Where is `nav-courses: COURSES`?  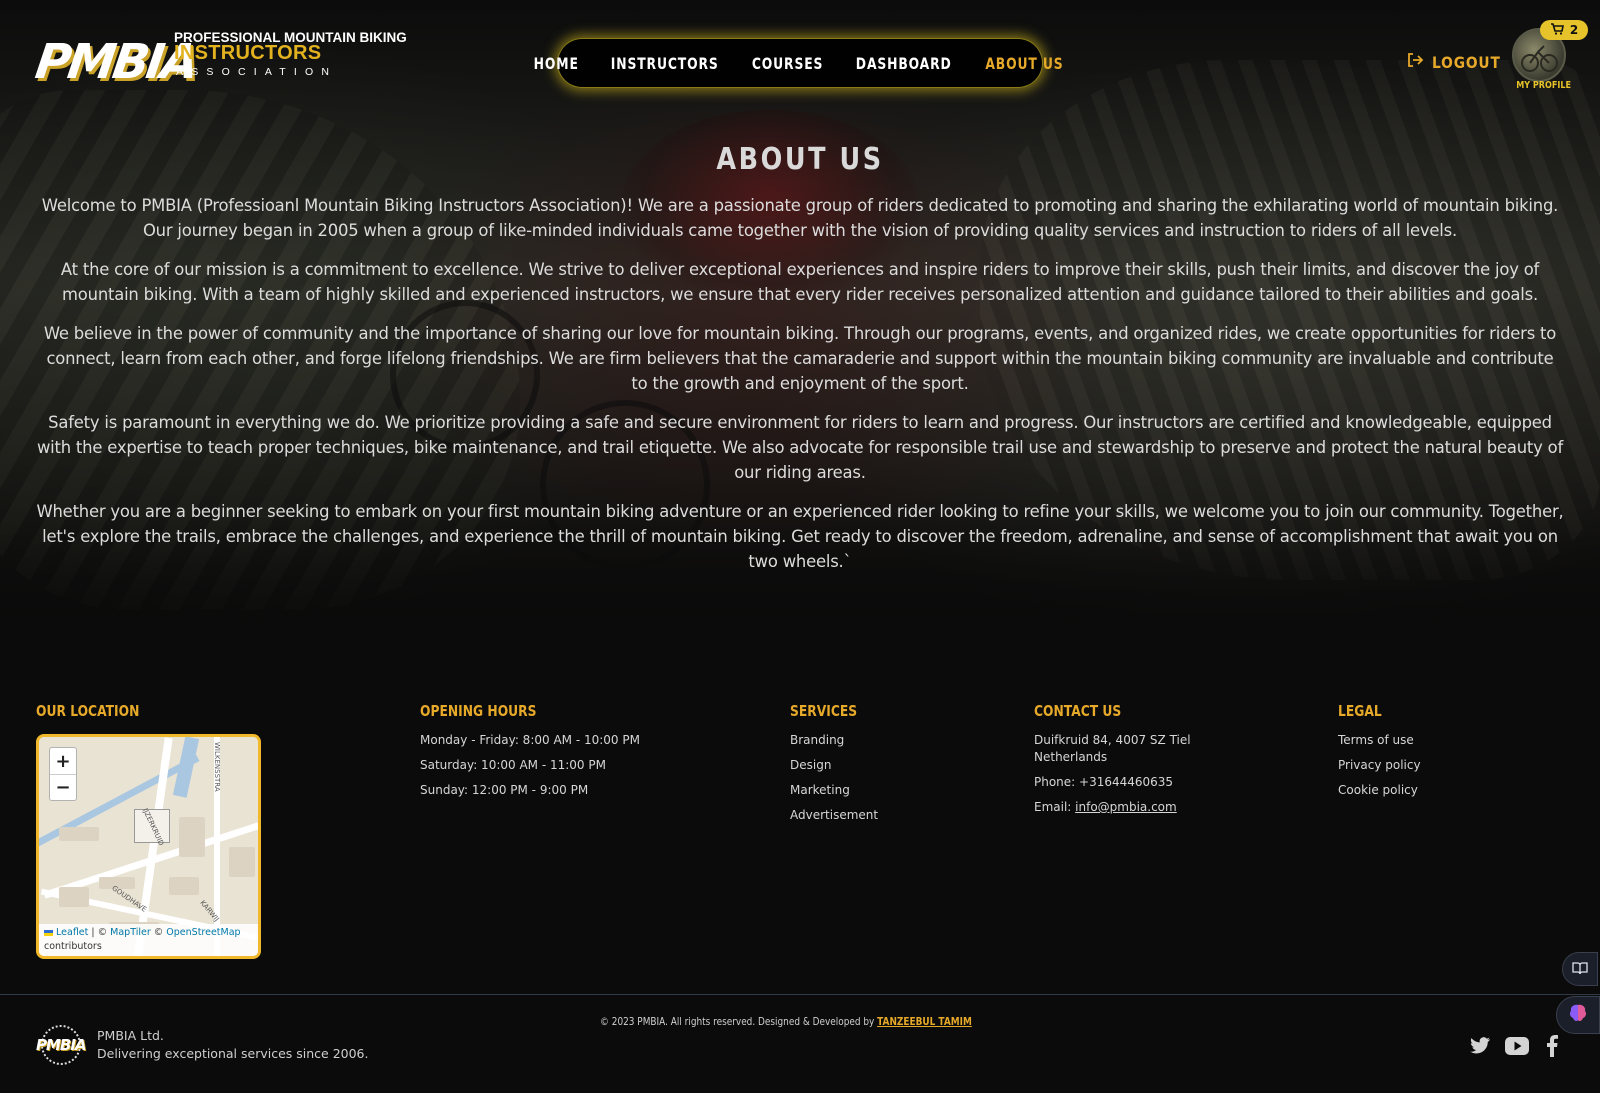 nav-courses: COURSES is located at coordinates (788, 63).